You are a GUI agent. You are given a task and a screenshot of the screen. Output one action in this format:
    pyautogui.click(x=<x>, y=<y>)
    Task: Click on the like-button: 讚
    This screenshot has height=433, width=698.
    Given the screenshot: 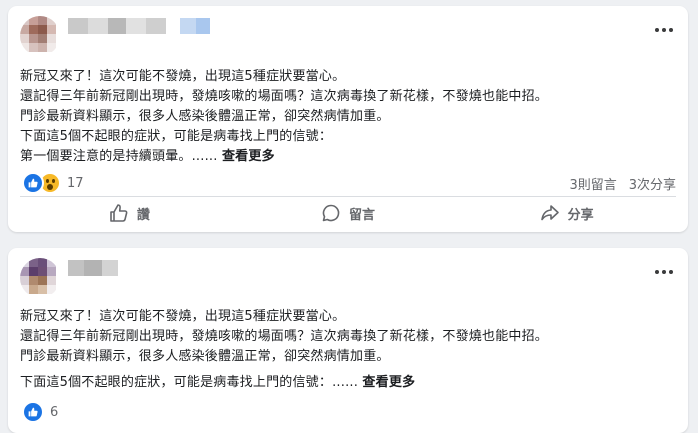 What is the action you would take?
    pyautogui.click(x=129, y=213)
    